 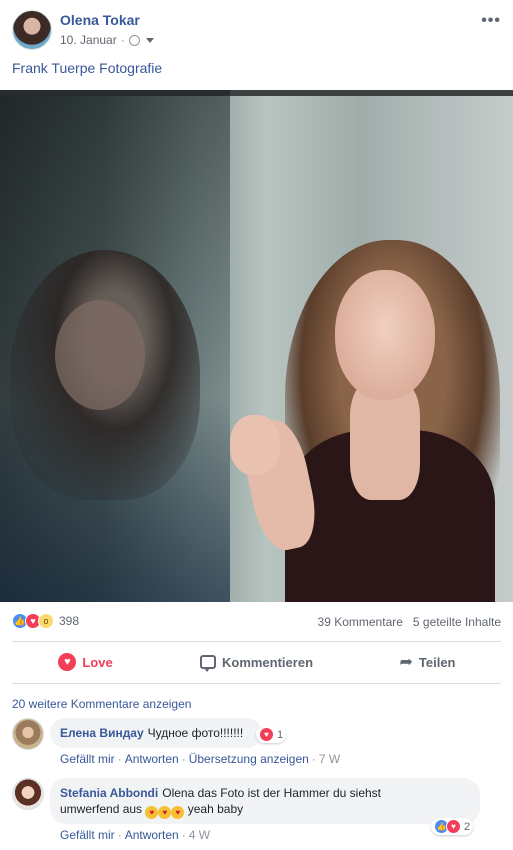 What do you see at coordinates (102, 733) in the screenshot?
I see `commenter-name: Елена Виндау` at bounding box center [102, 733].